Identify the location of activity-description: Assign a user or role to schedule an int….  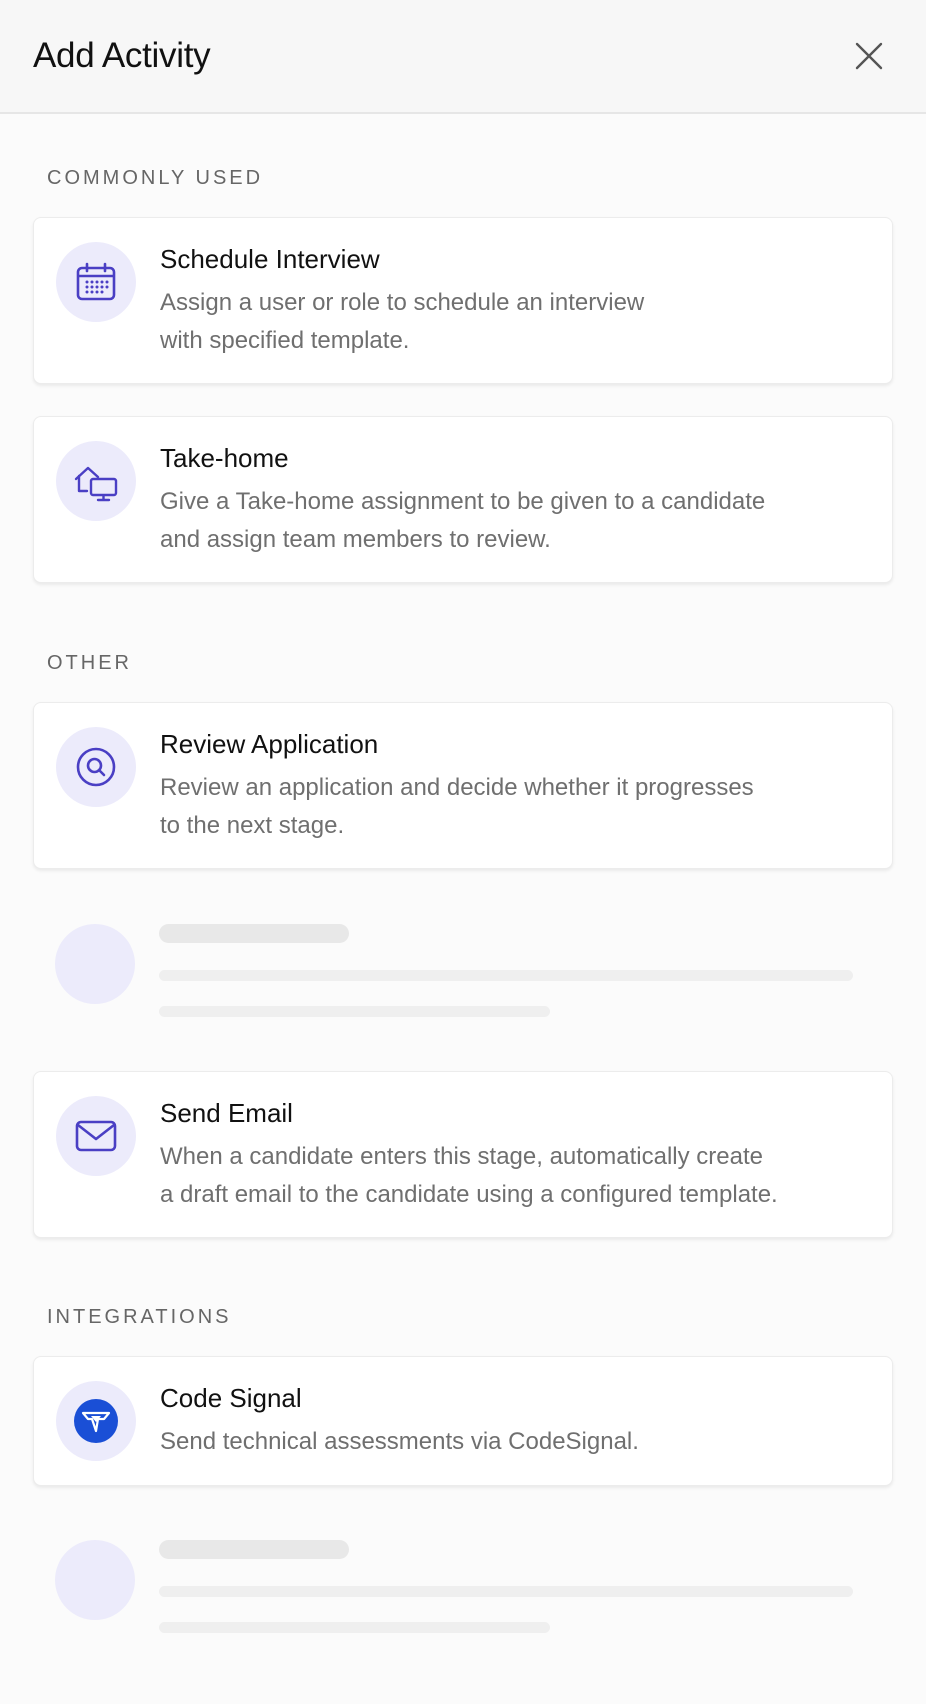
(402, 321).